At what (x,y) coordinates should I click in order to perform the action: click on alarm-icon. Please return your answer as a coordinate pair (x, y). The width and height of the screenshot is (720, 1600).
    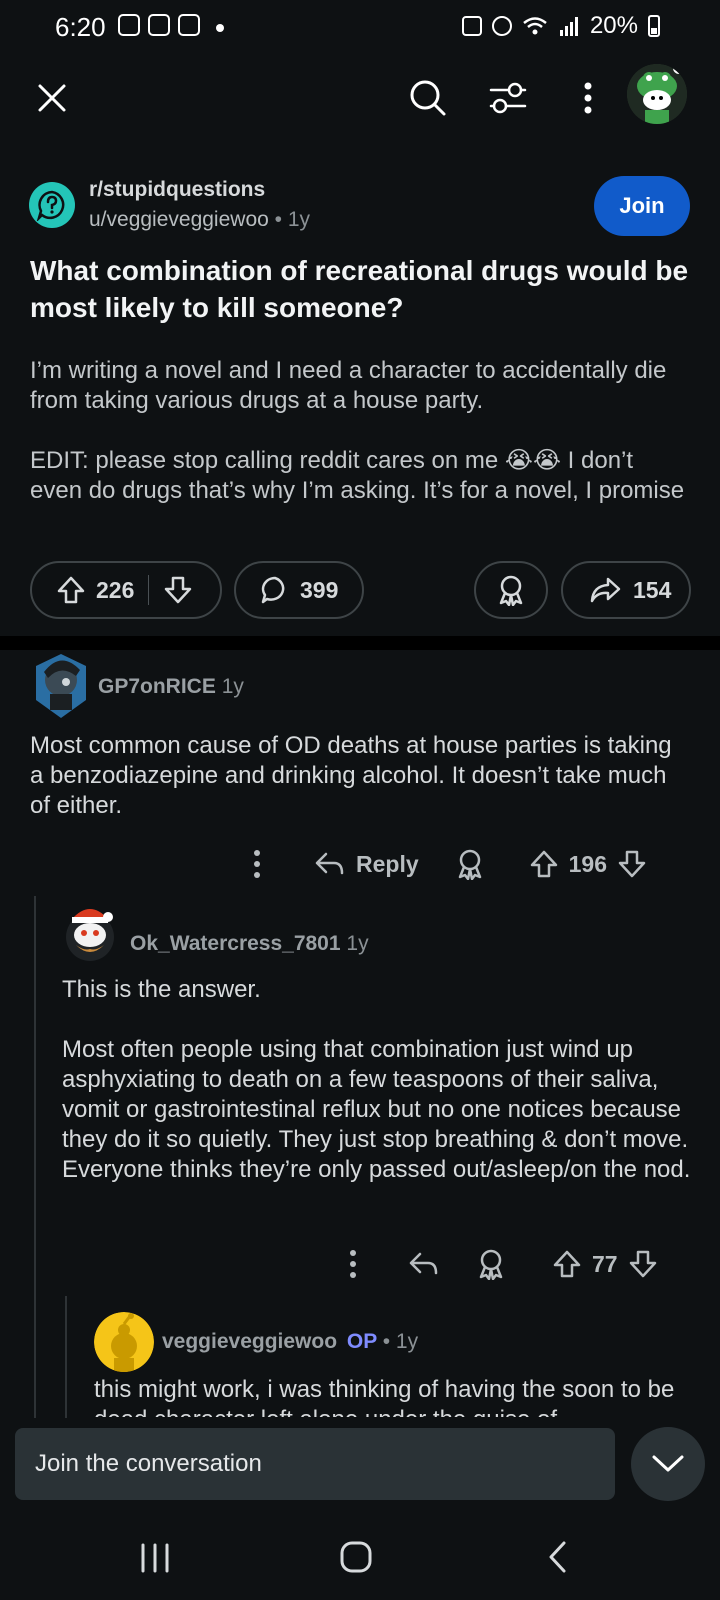
    Looking at the image, I should click on (501, 26).